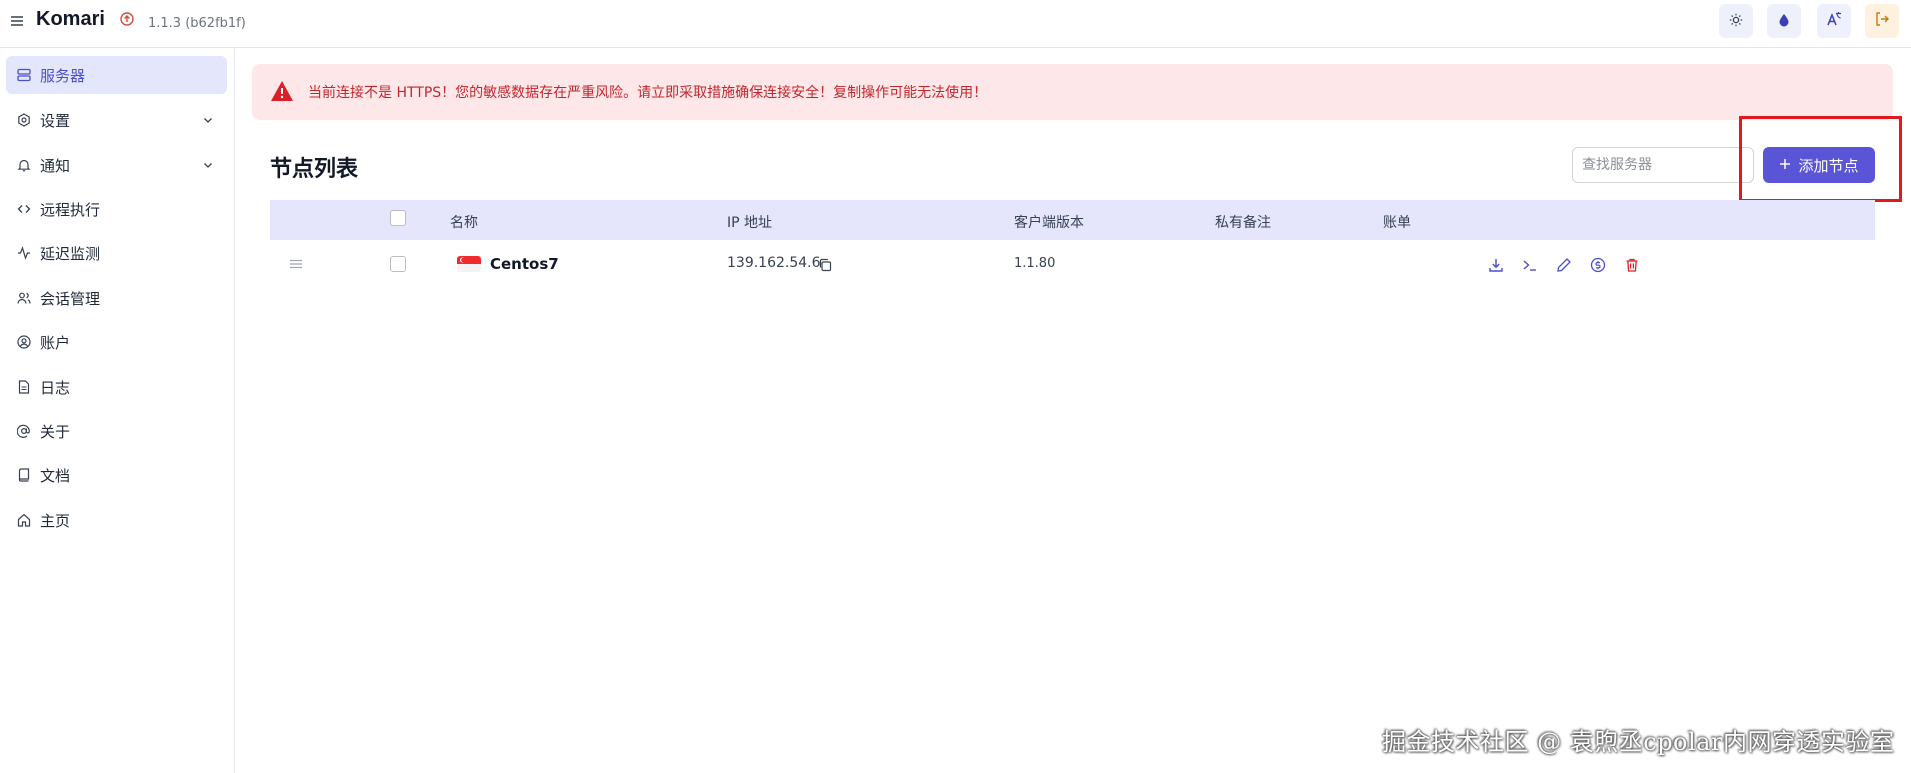  Describe the element at coordinates (24, 520) in the screenshot. I see `home-icon` at that location.